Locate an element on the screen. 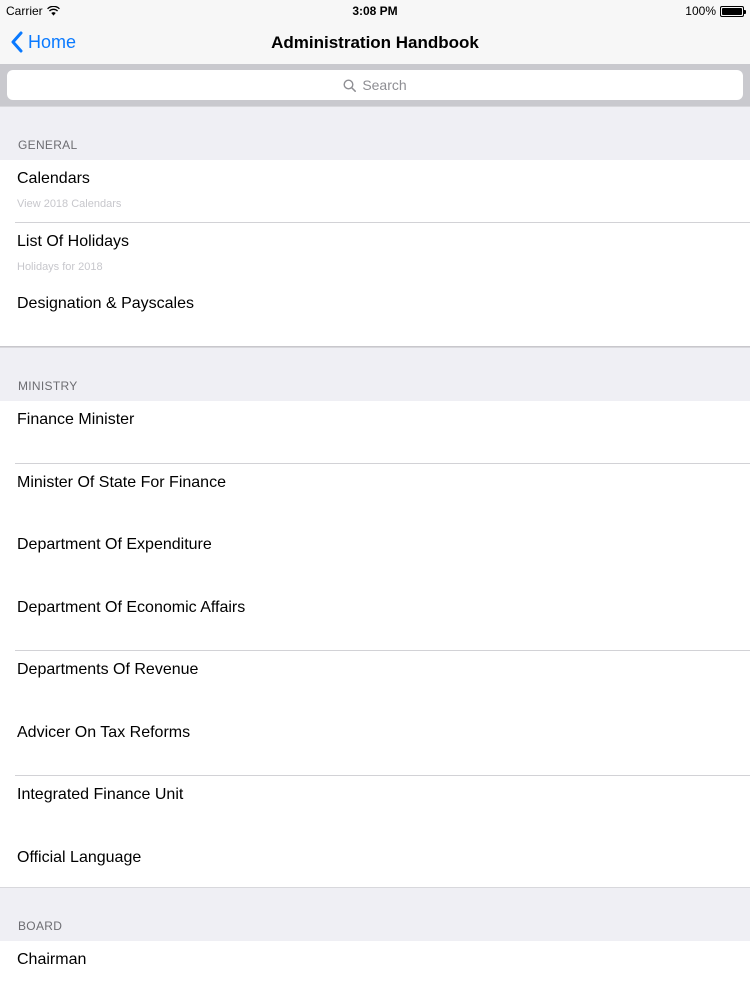  list-item-title: Minister Of State For Finance is located at coordinates (121, 482).